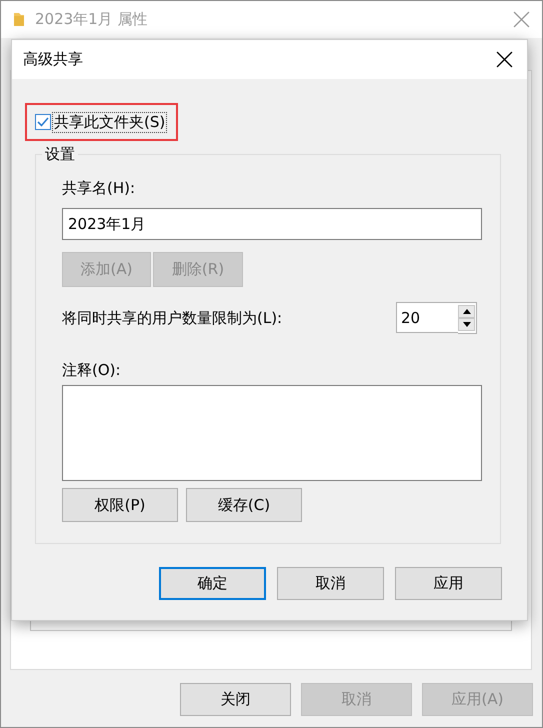 This screenshot has width=543, height=728. What do you see at coordinates (110, 122) in the screenshot?
I see `checkbox-label: 共享此文件夹(S)` at bounding box center [110, 122].